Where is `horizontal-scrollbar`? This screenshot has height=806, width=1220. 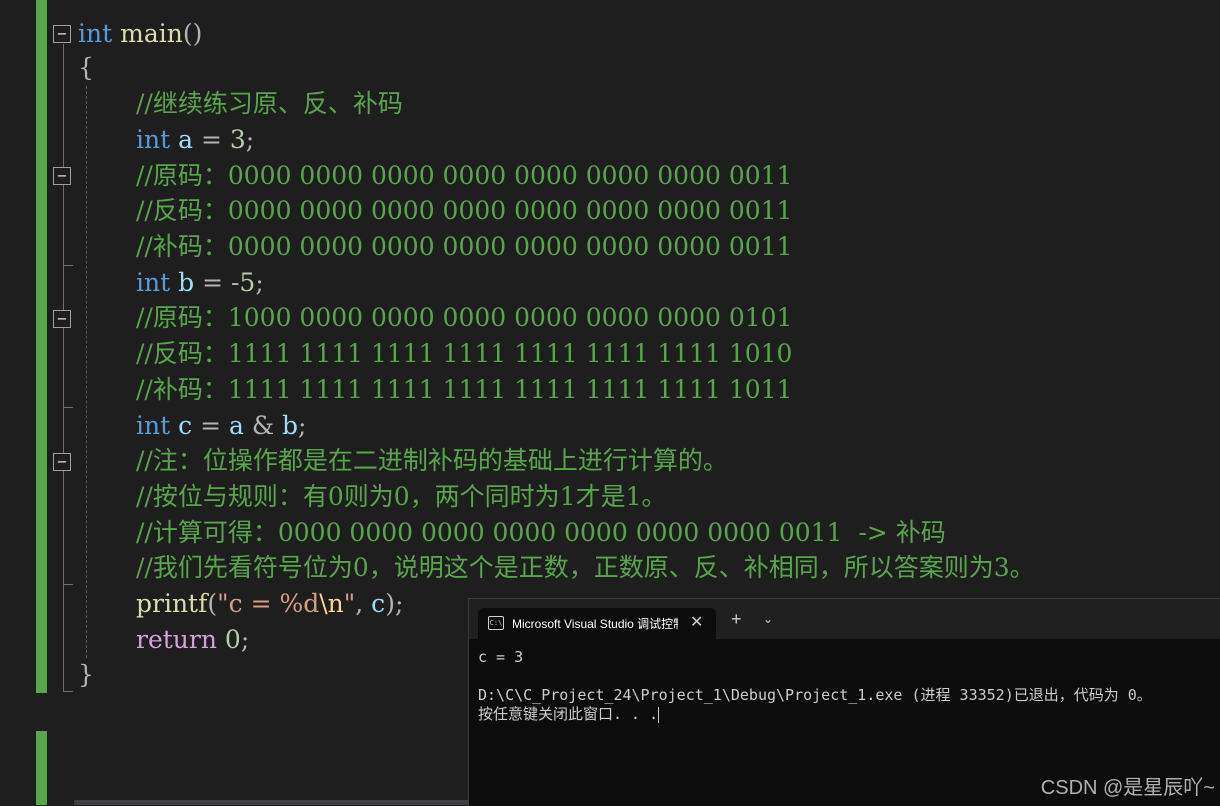 horizontal-scrollbar is located at coordinates (274, 802).